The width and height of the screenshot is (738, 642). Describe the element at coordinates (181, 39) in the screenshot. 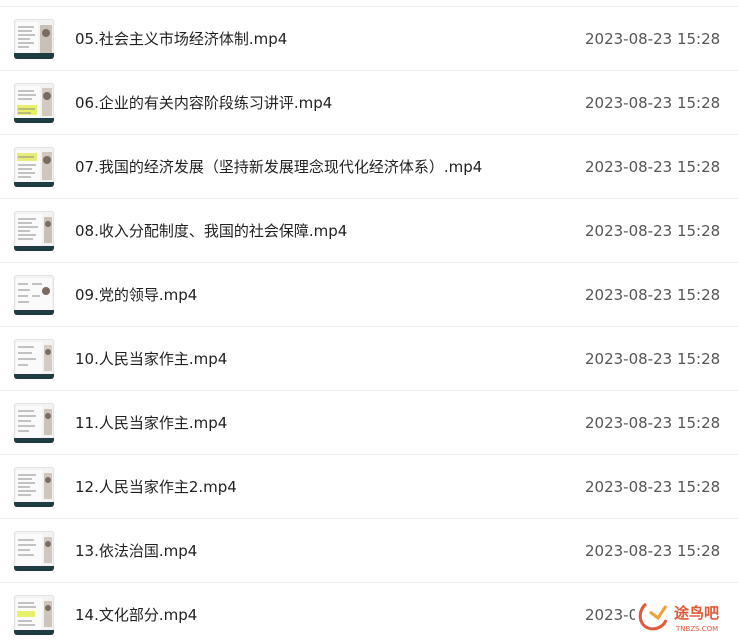

I see `file-name: 05.社会主义市场经济体制.mp4` at that location.